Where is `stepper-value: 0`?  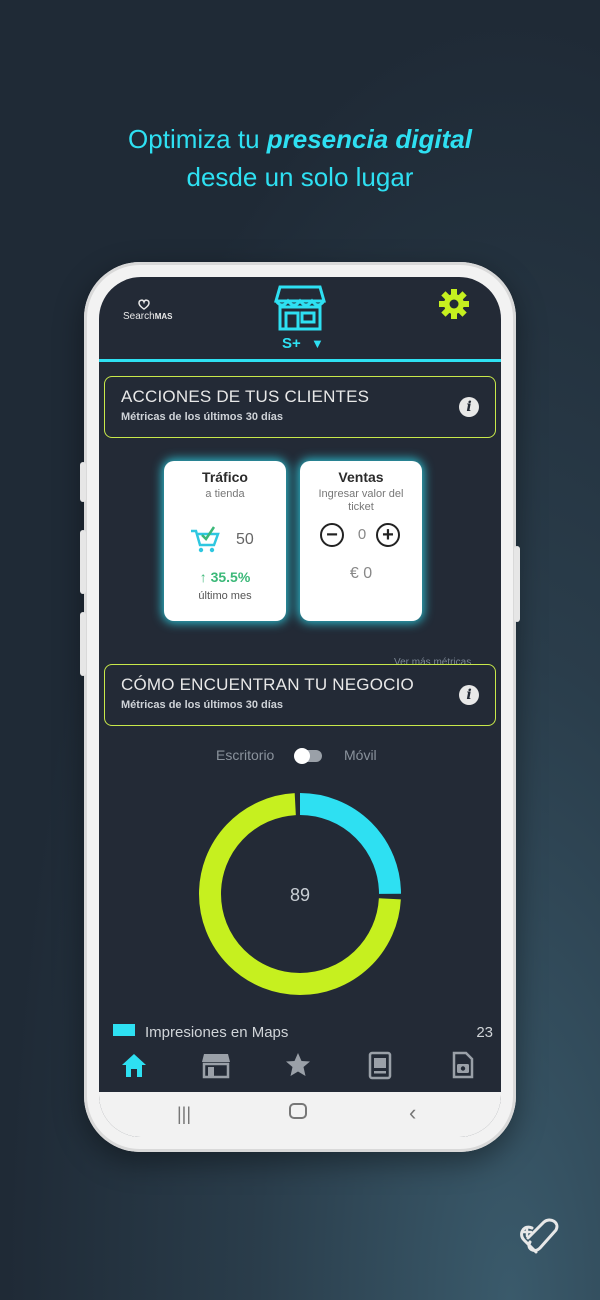
stepper-value: 0 is located at coordinates (362, 534).